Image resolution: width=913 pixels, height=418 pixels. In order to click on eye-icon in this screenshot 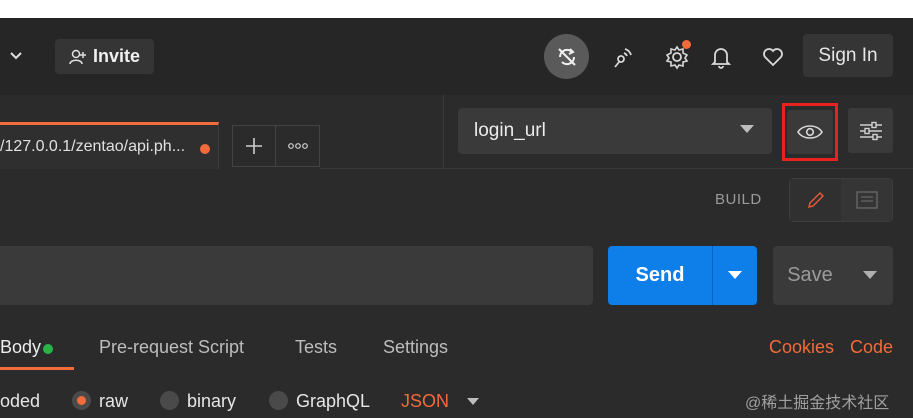, I will do `click(810, 132)`.